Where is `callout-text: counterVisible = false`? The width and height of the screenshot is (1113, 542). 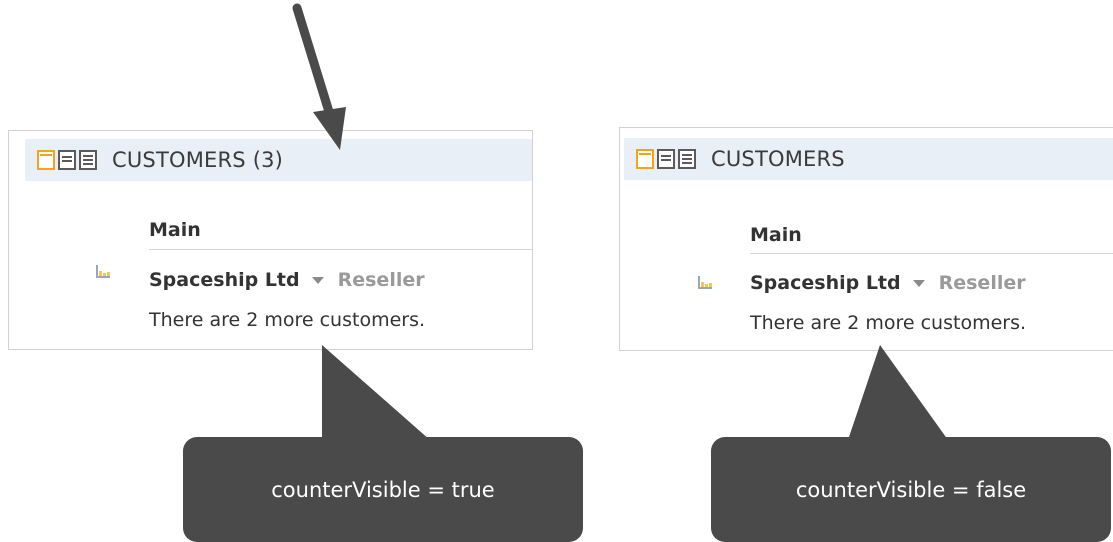 callout-text: counterVisible = false is located at coordinates (911, 489).